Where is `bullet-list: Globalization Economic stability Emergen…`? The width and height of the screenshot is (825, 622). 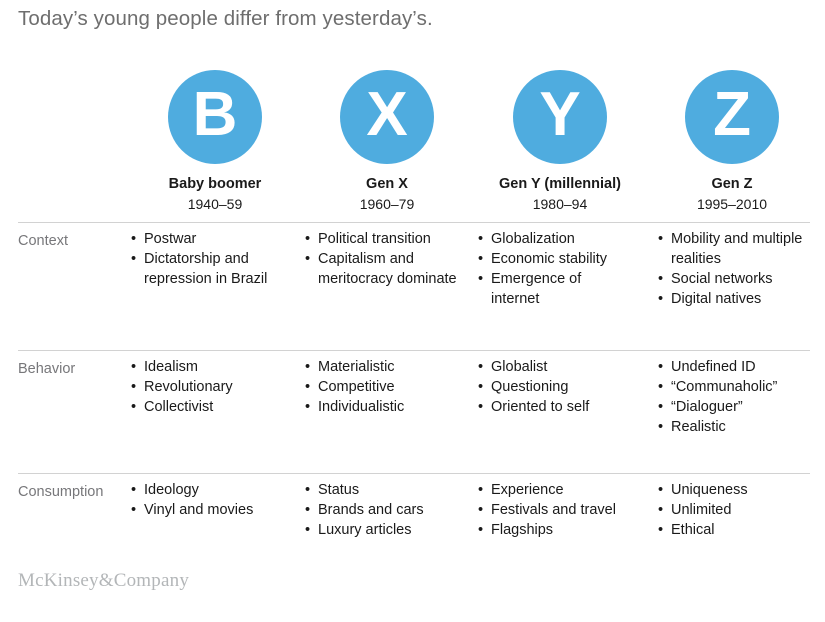 bullet-list: Globalization Economic stability Emergen… is located at coordinates (555, 269).